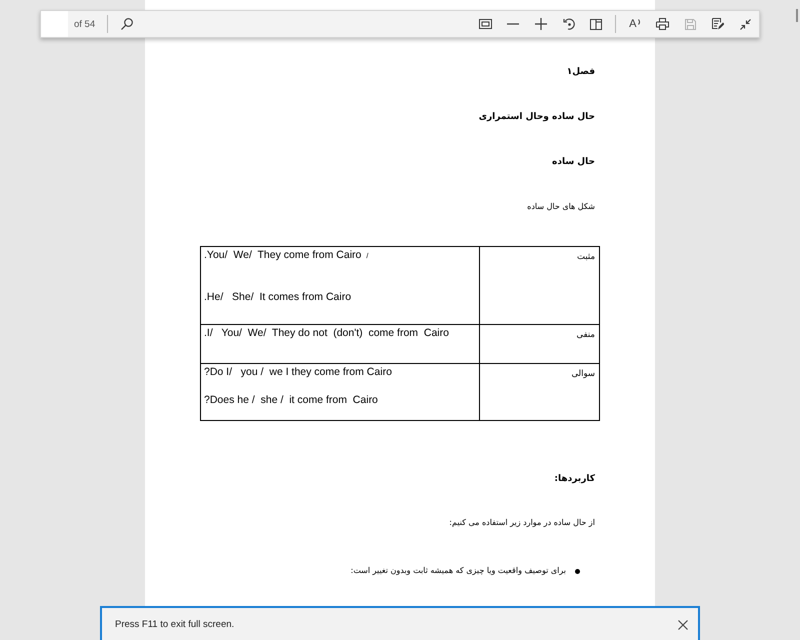 The width and height of the screenshot is (800, 640). I want to click on example-sentence: .I/ You/ We/ They do not (don't) come from Cairo, so click(326, 333).